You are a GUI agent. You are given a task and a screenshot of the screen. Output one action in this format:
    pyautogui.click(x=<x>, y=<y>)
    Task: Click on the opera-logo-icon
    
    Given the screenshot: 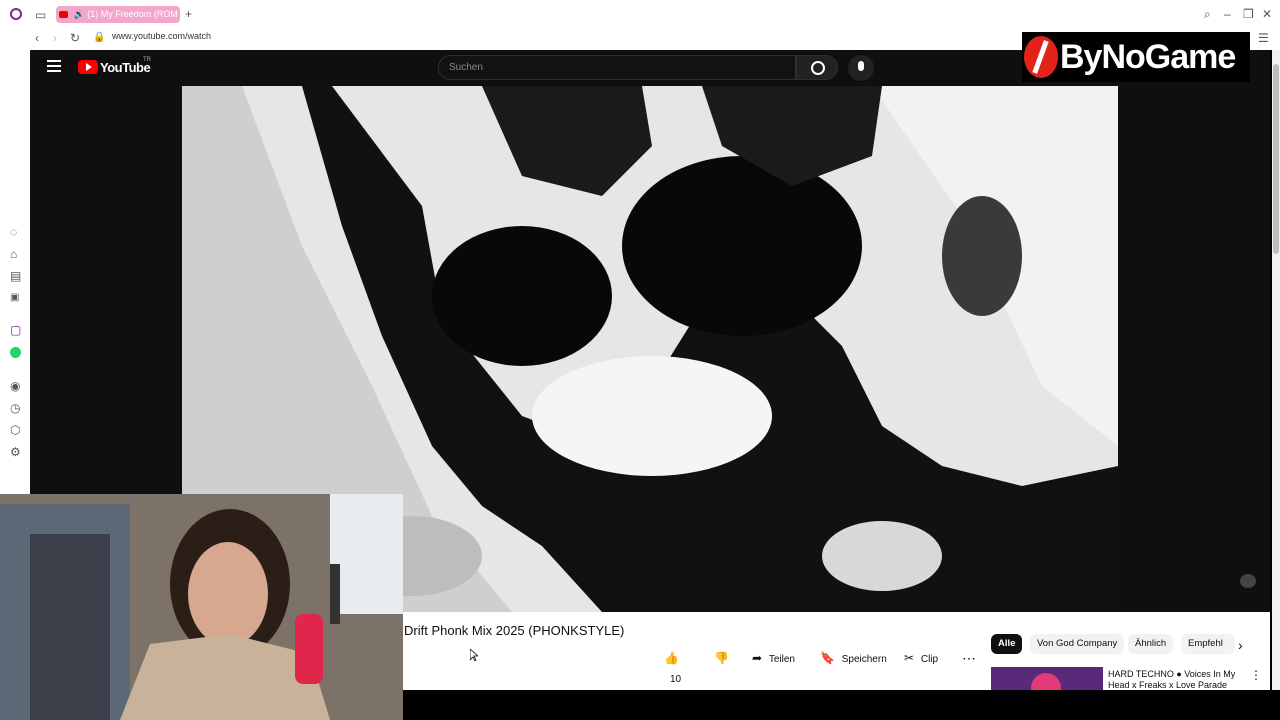 What is the action you would take?
    pyautogui.click(x=16, y=14)
    